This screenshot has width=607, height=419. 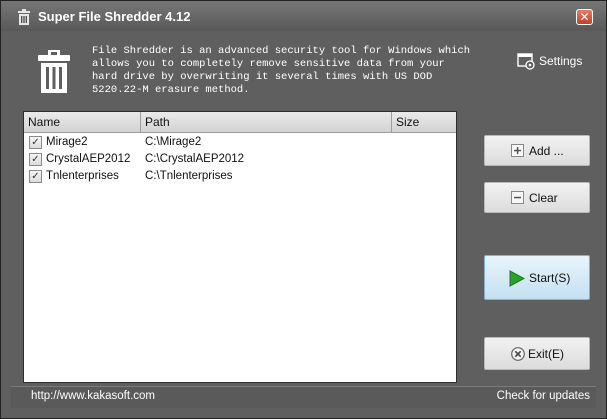 I want to click on exit-button: Exit(E), so click(x=537, y=353).